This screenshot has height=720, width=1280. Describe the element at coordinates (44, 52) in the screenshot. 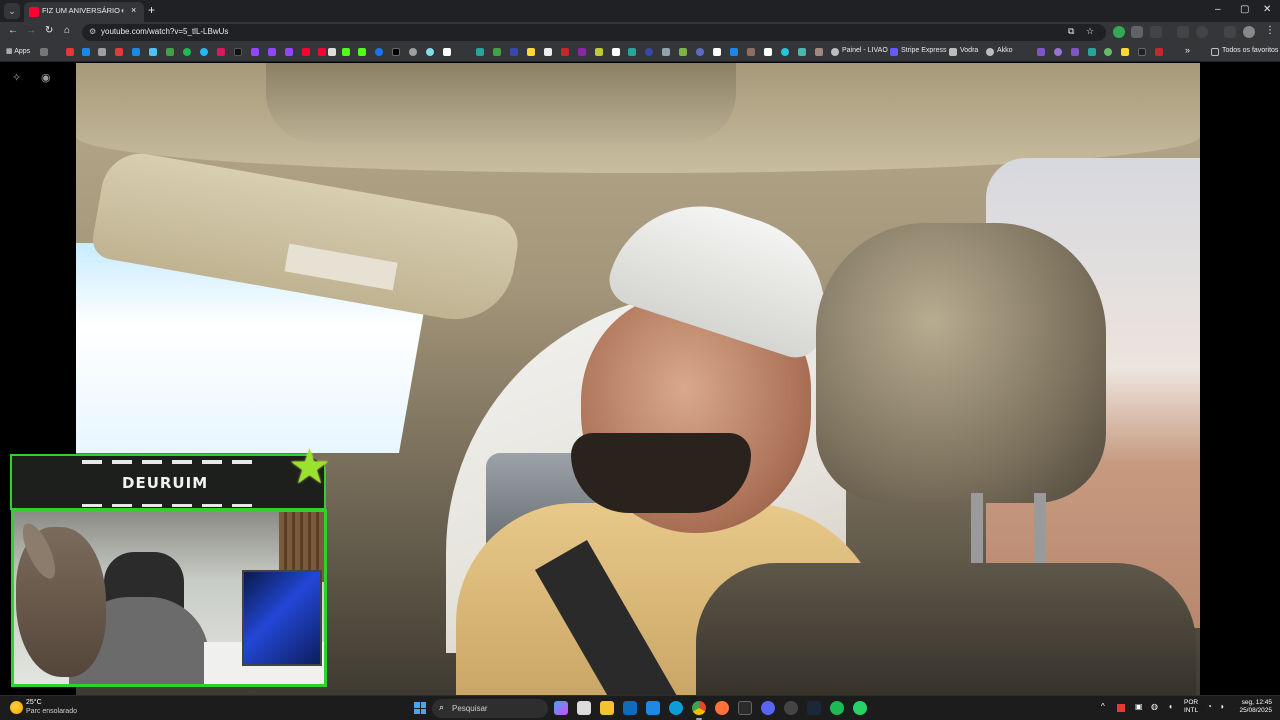

I see `bookmark-grid-icon` at that location.